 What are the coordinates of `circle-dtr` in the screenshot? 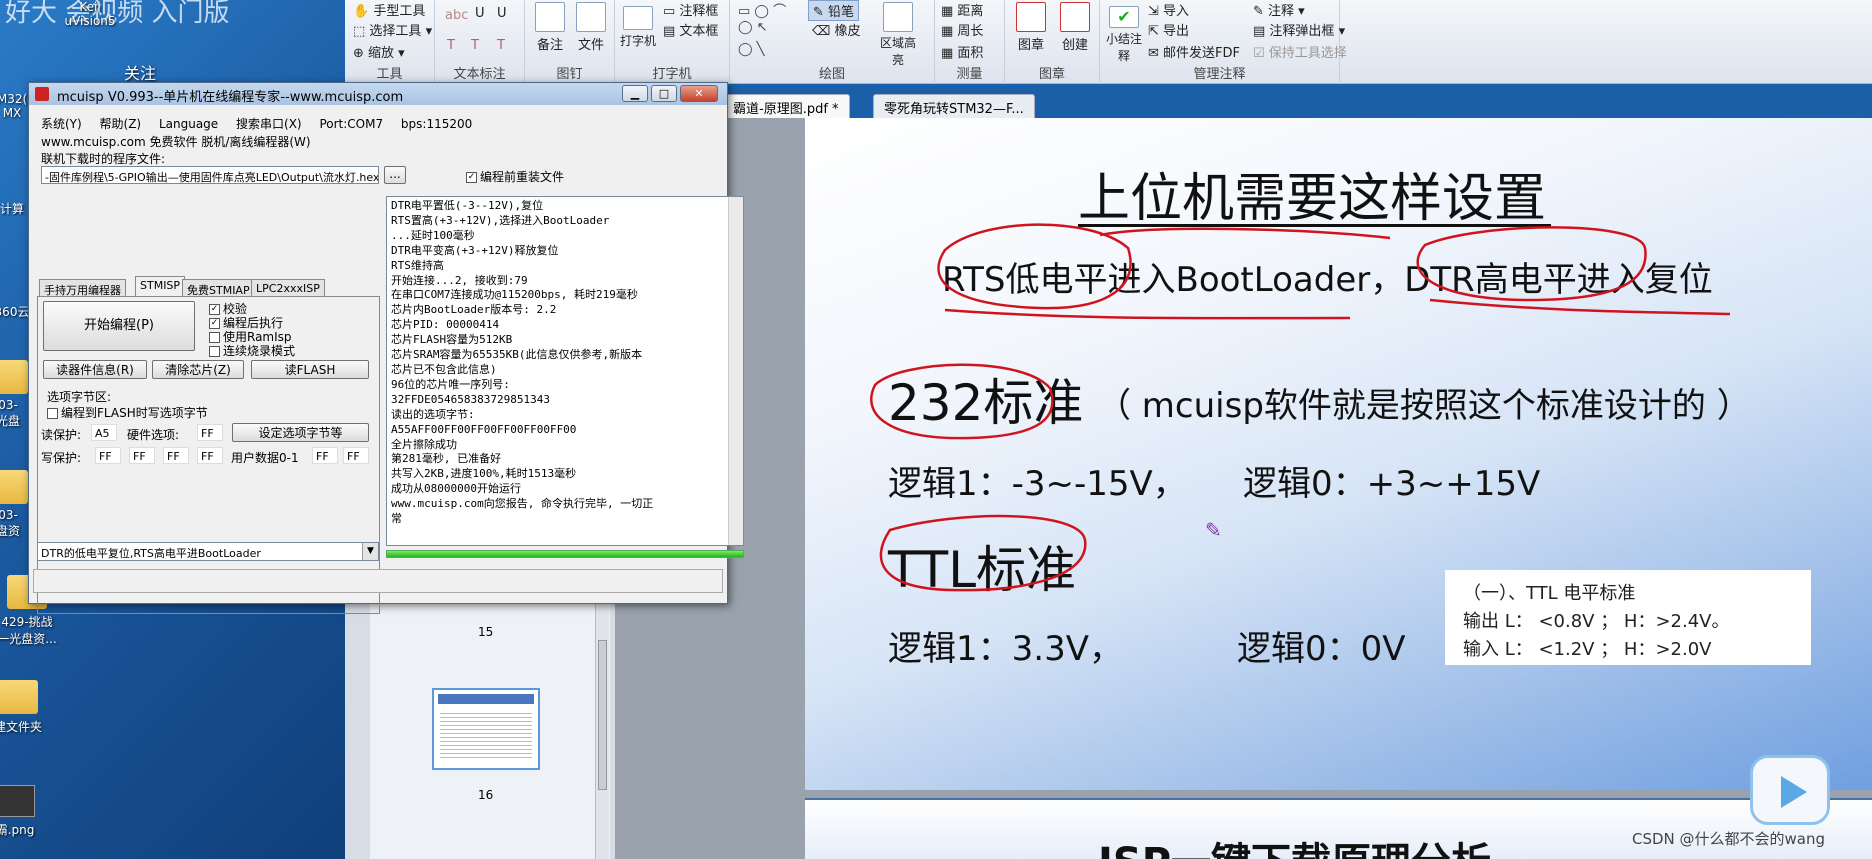 It's located at (1531, 264).